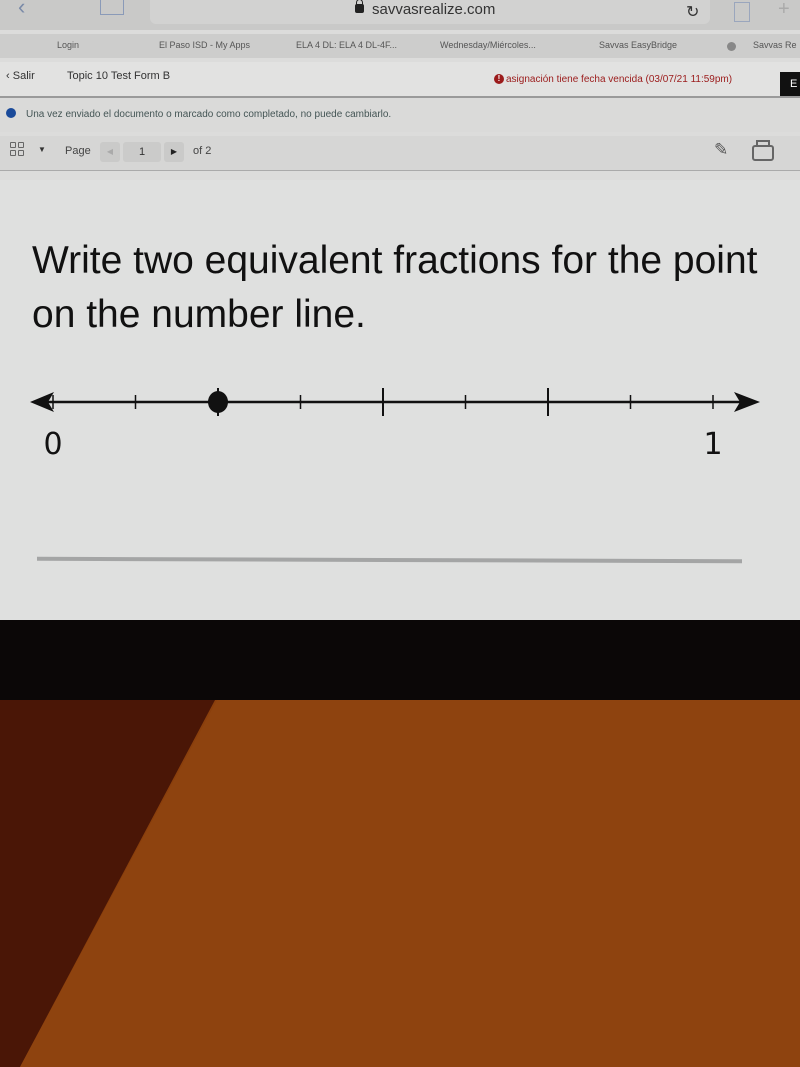 The height and width of the screenshot is (1067, 800). What do you see at coordinates (712, 444) in the screenshot?
I see `tick-label: 1` at bounding box center [712, 444].